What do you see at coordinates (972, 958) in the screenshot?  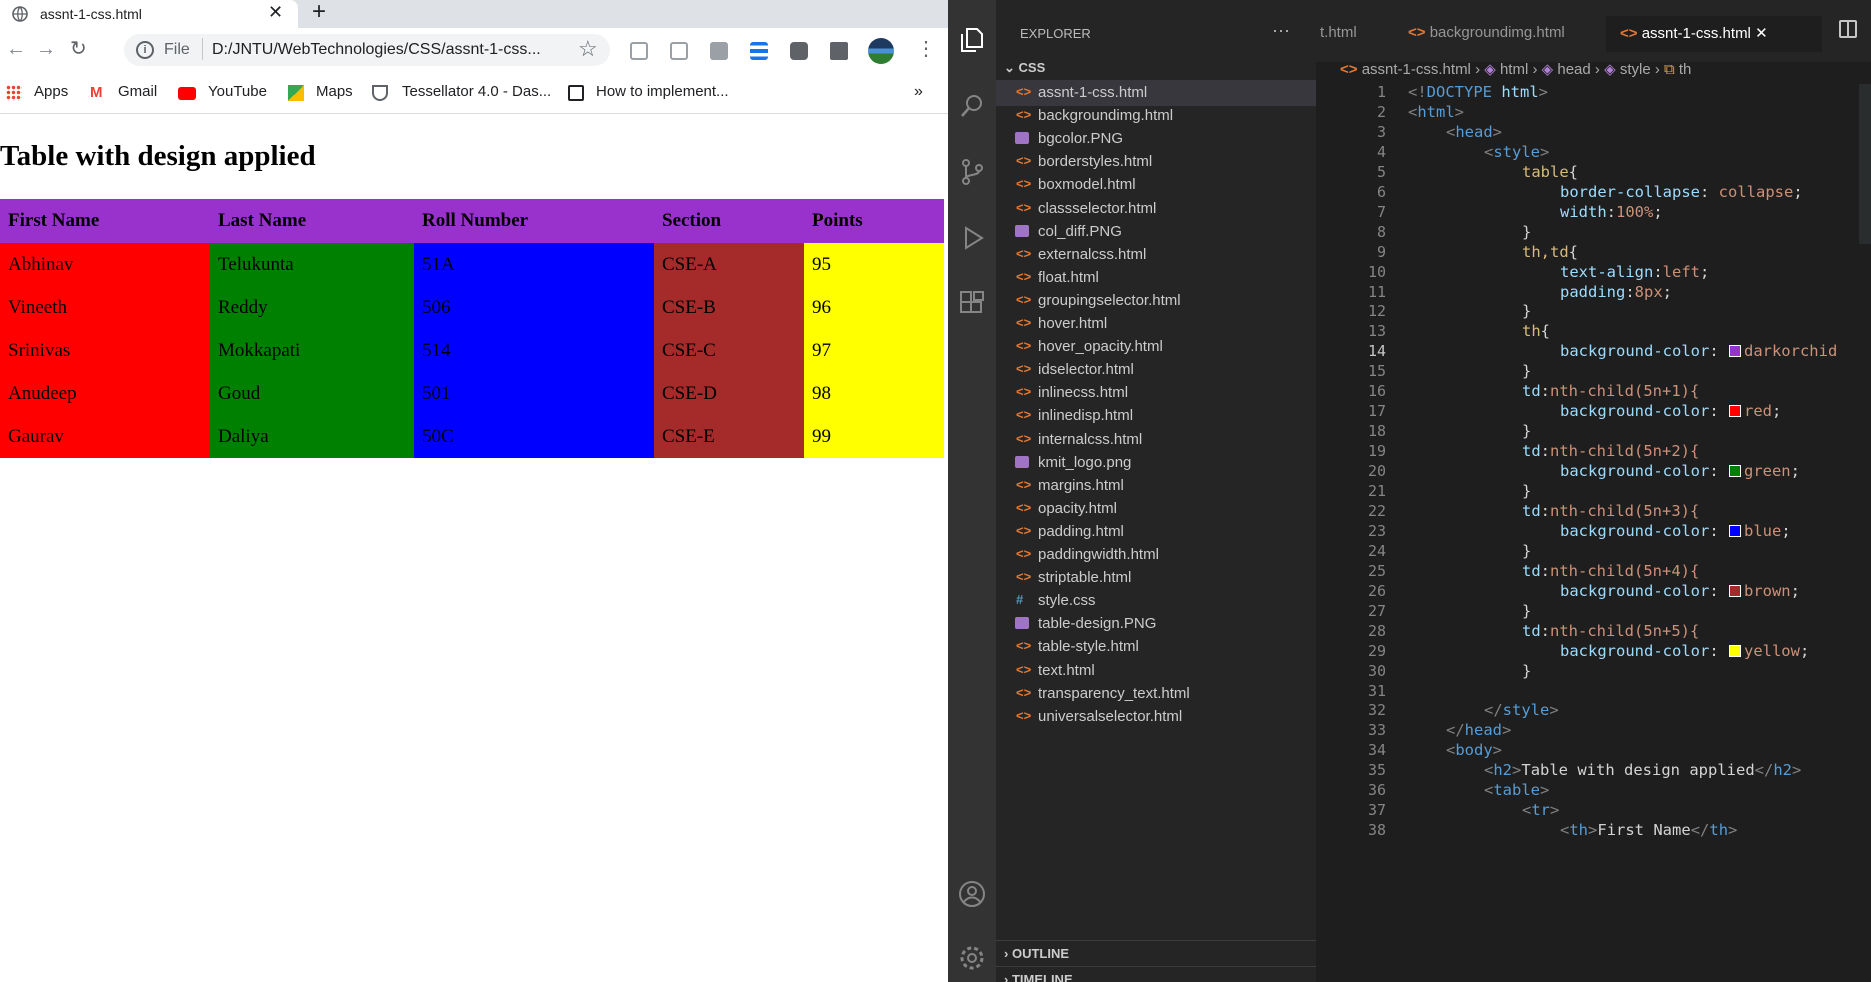 I see `settings-gear-icon` at bounding box center [972, 958].